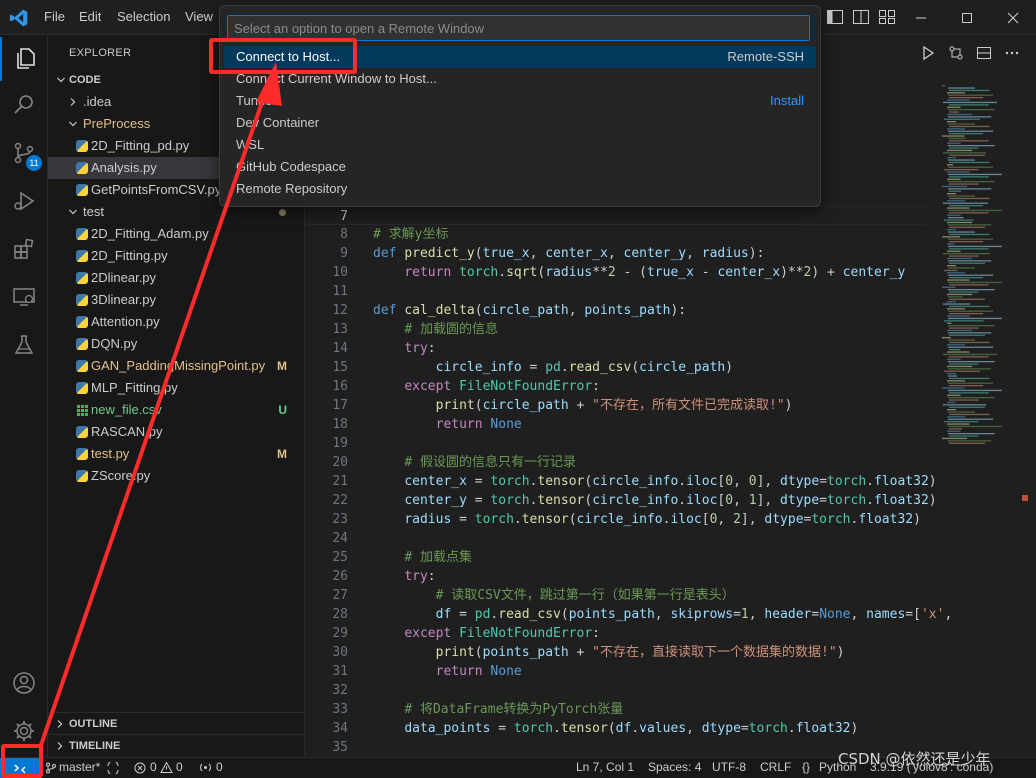 The image size is (1036, 778). Describe the element at coordinates (768, 481) in the screenshot. I see `code-token: ],` at that location.